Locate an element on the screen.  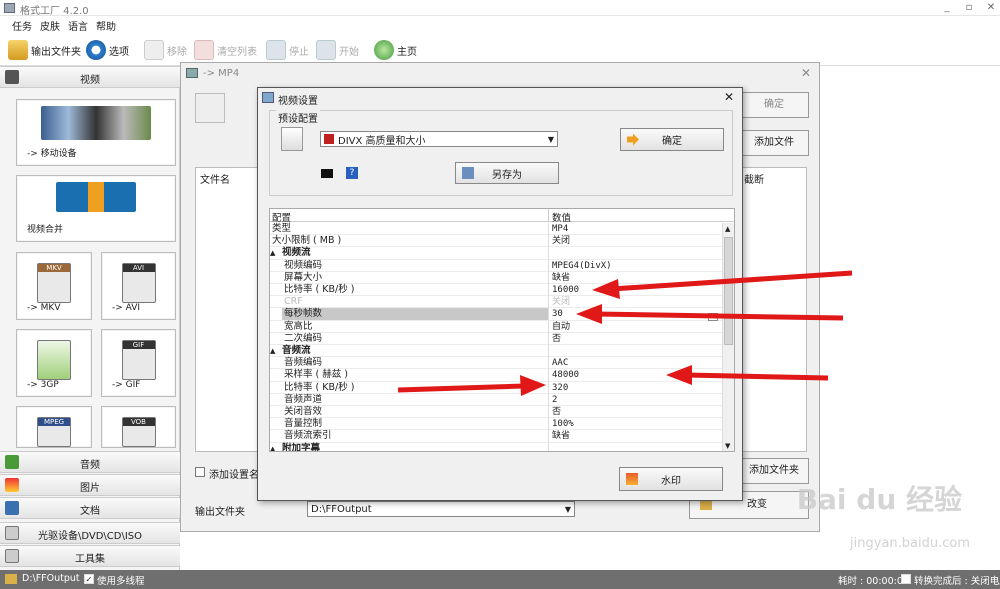
mp4-window-close-icon: ✕ is located at coordinates (806, 73).